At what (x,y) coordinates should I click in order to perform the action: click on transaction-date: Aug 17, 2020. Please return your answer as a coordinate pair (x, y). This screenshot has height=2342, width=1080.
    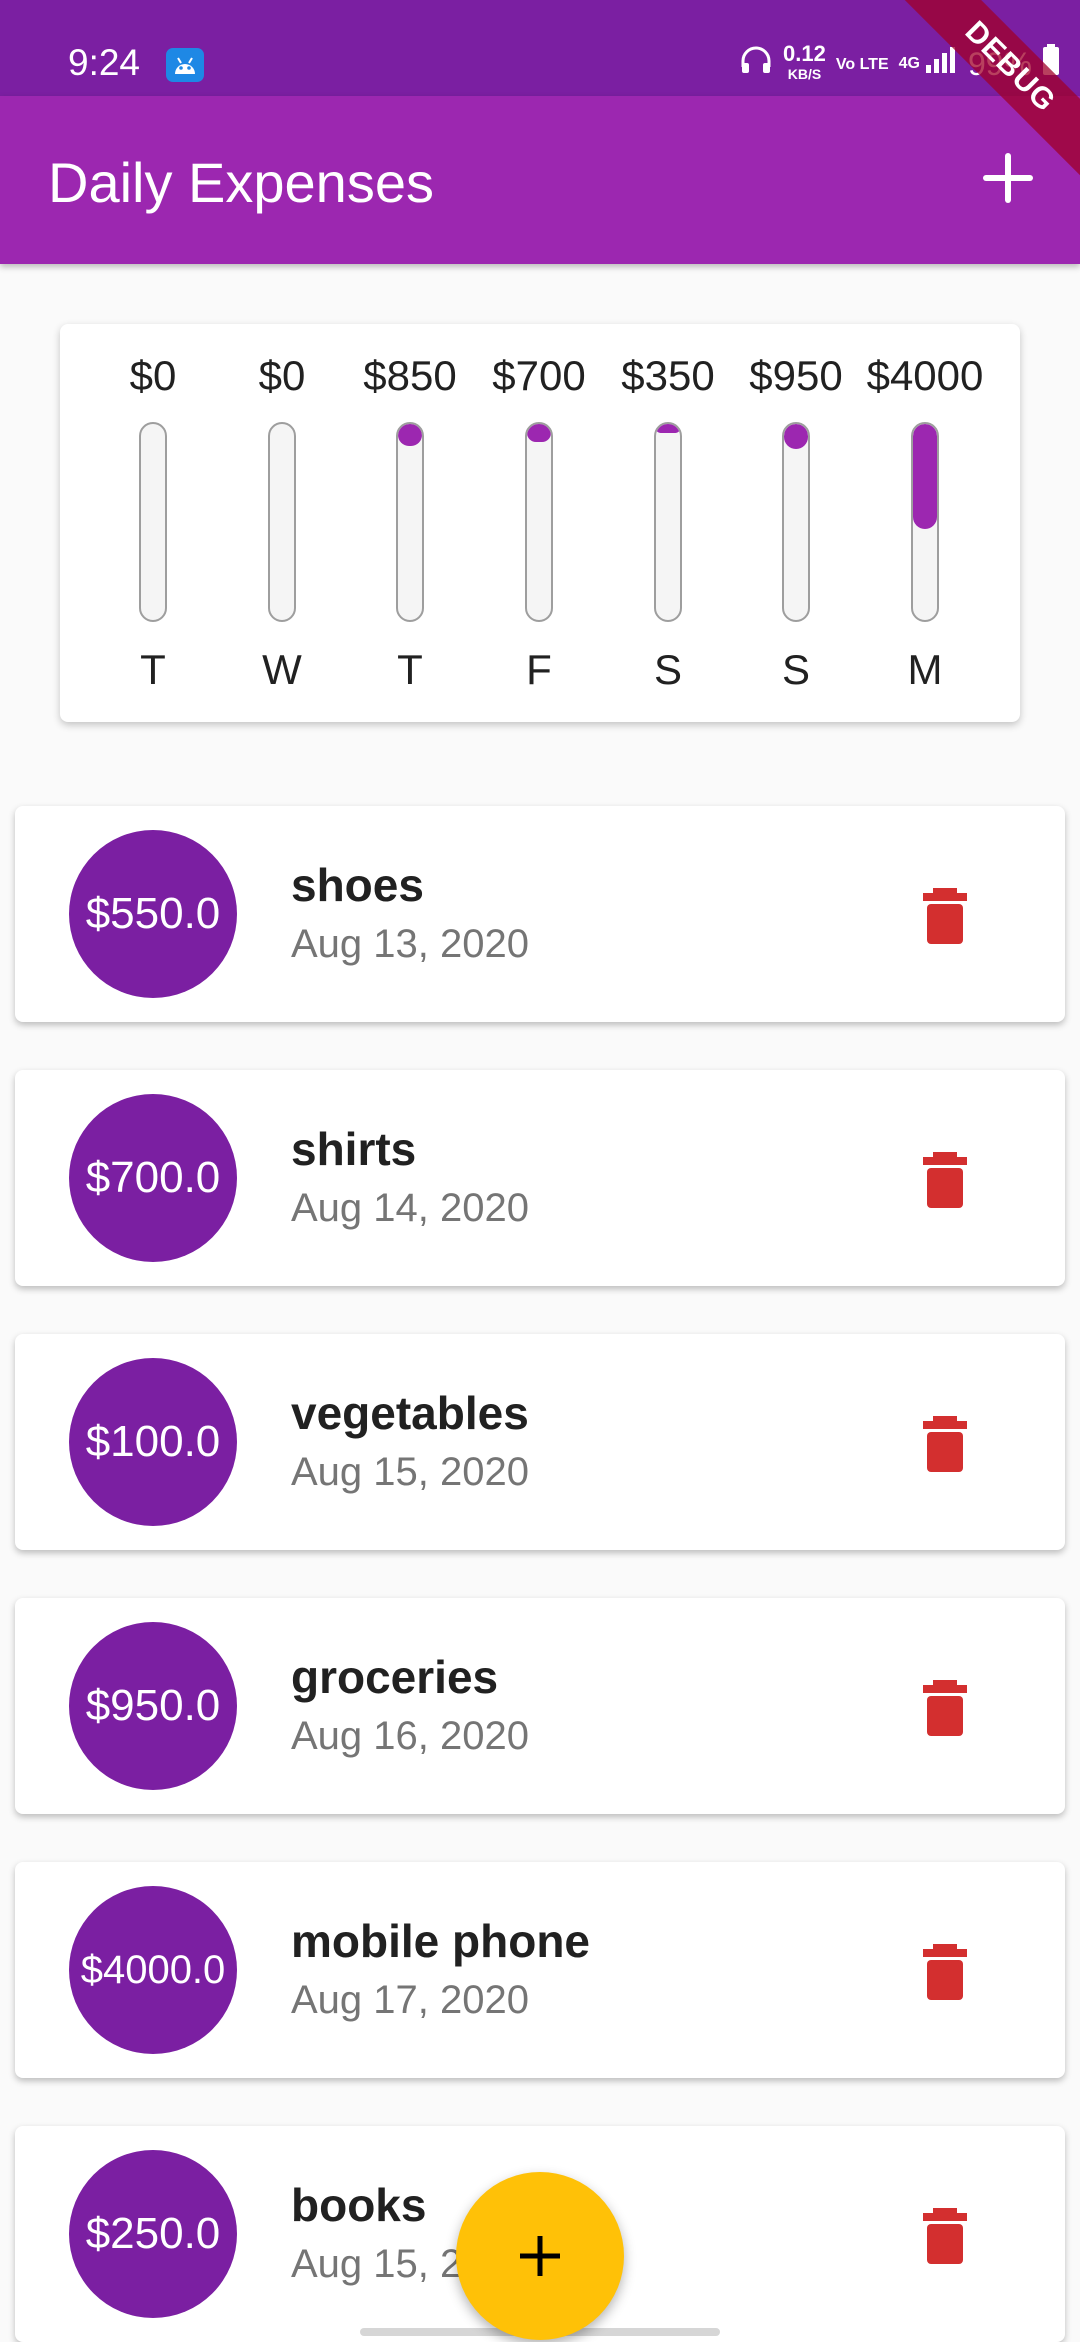
    Looking at the image, I should click on (410, 2000).